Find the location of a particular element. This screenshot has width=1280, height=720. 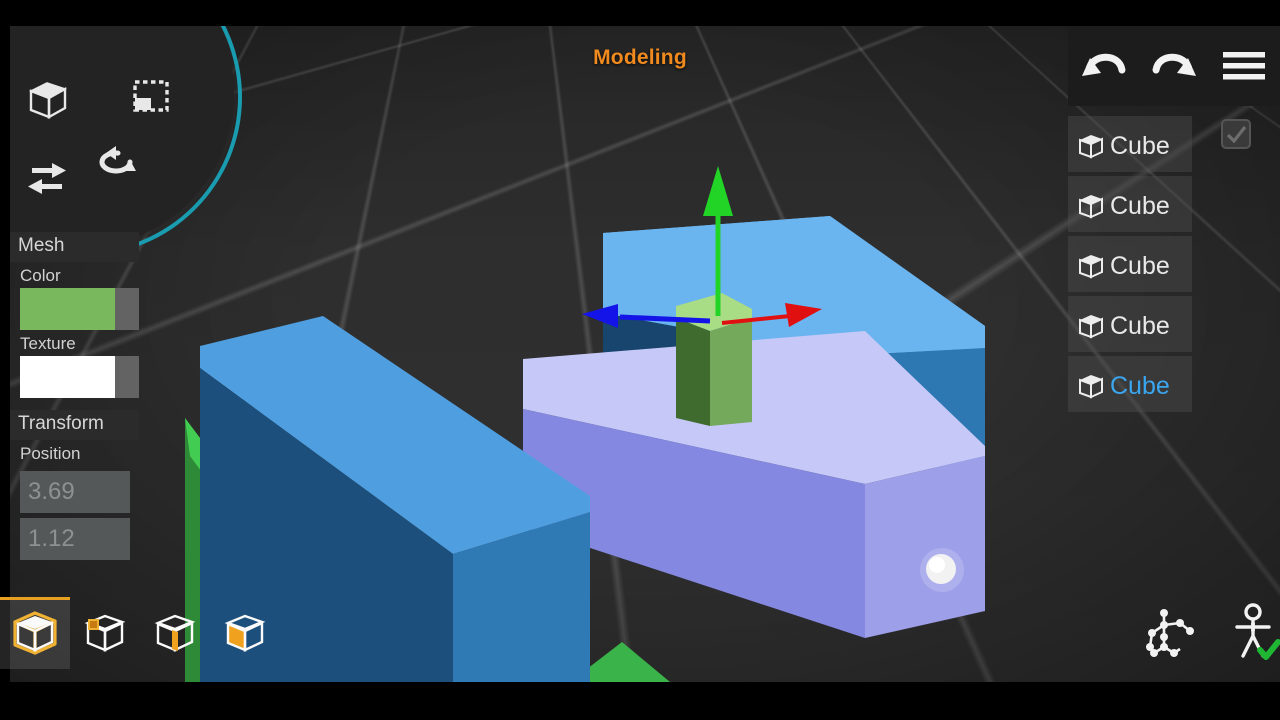

color-swatch is located at coordinates (67, 309).